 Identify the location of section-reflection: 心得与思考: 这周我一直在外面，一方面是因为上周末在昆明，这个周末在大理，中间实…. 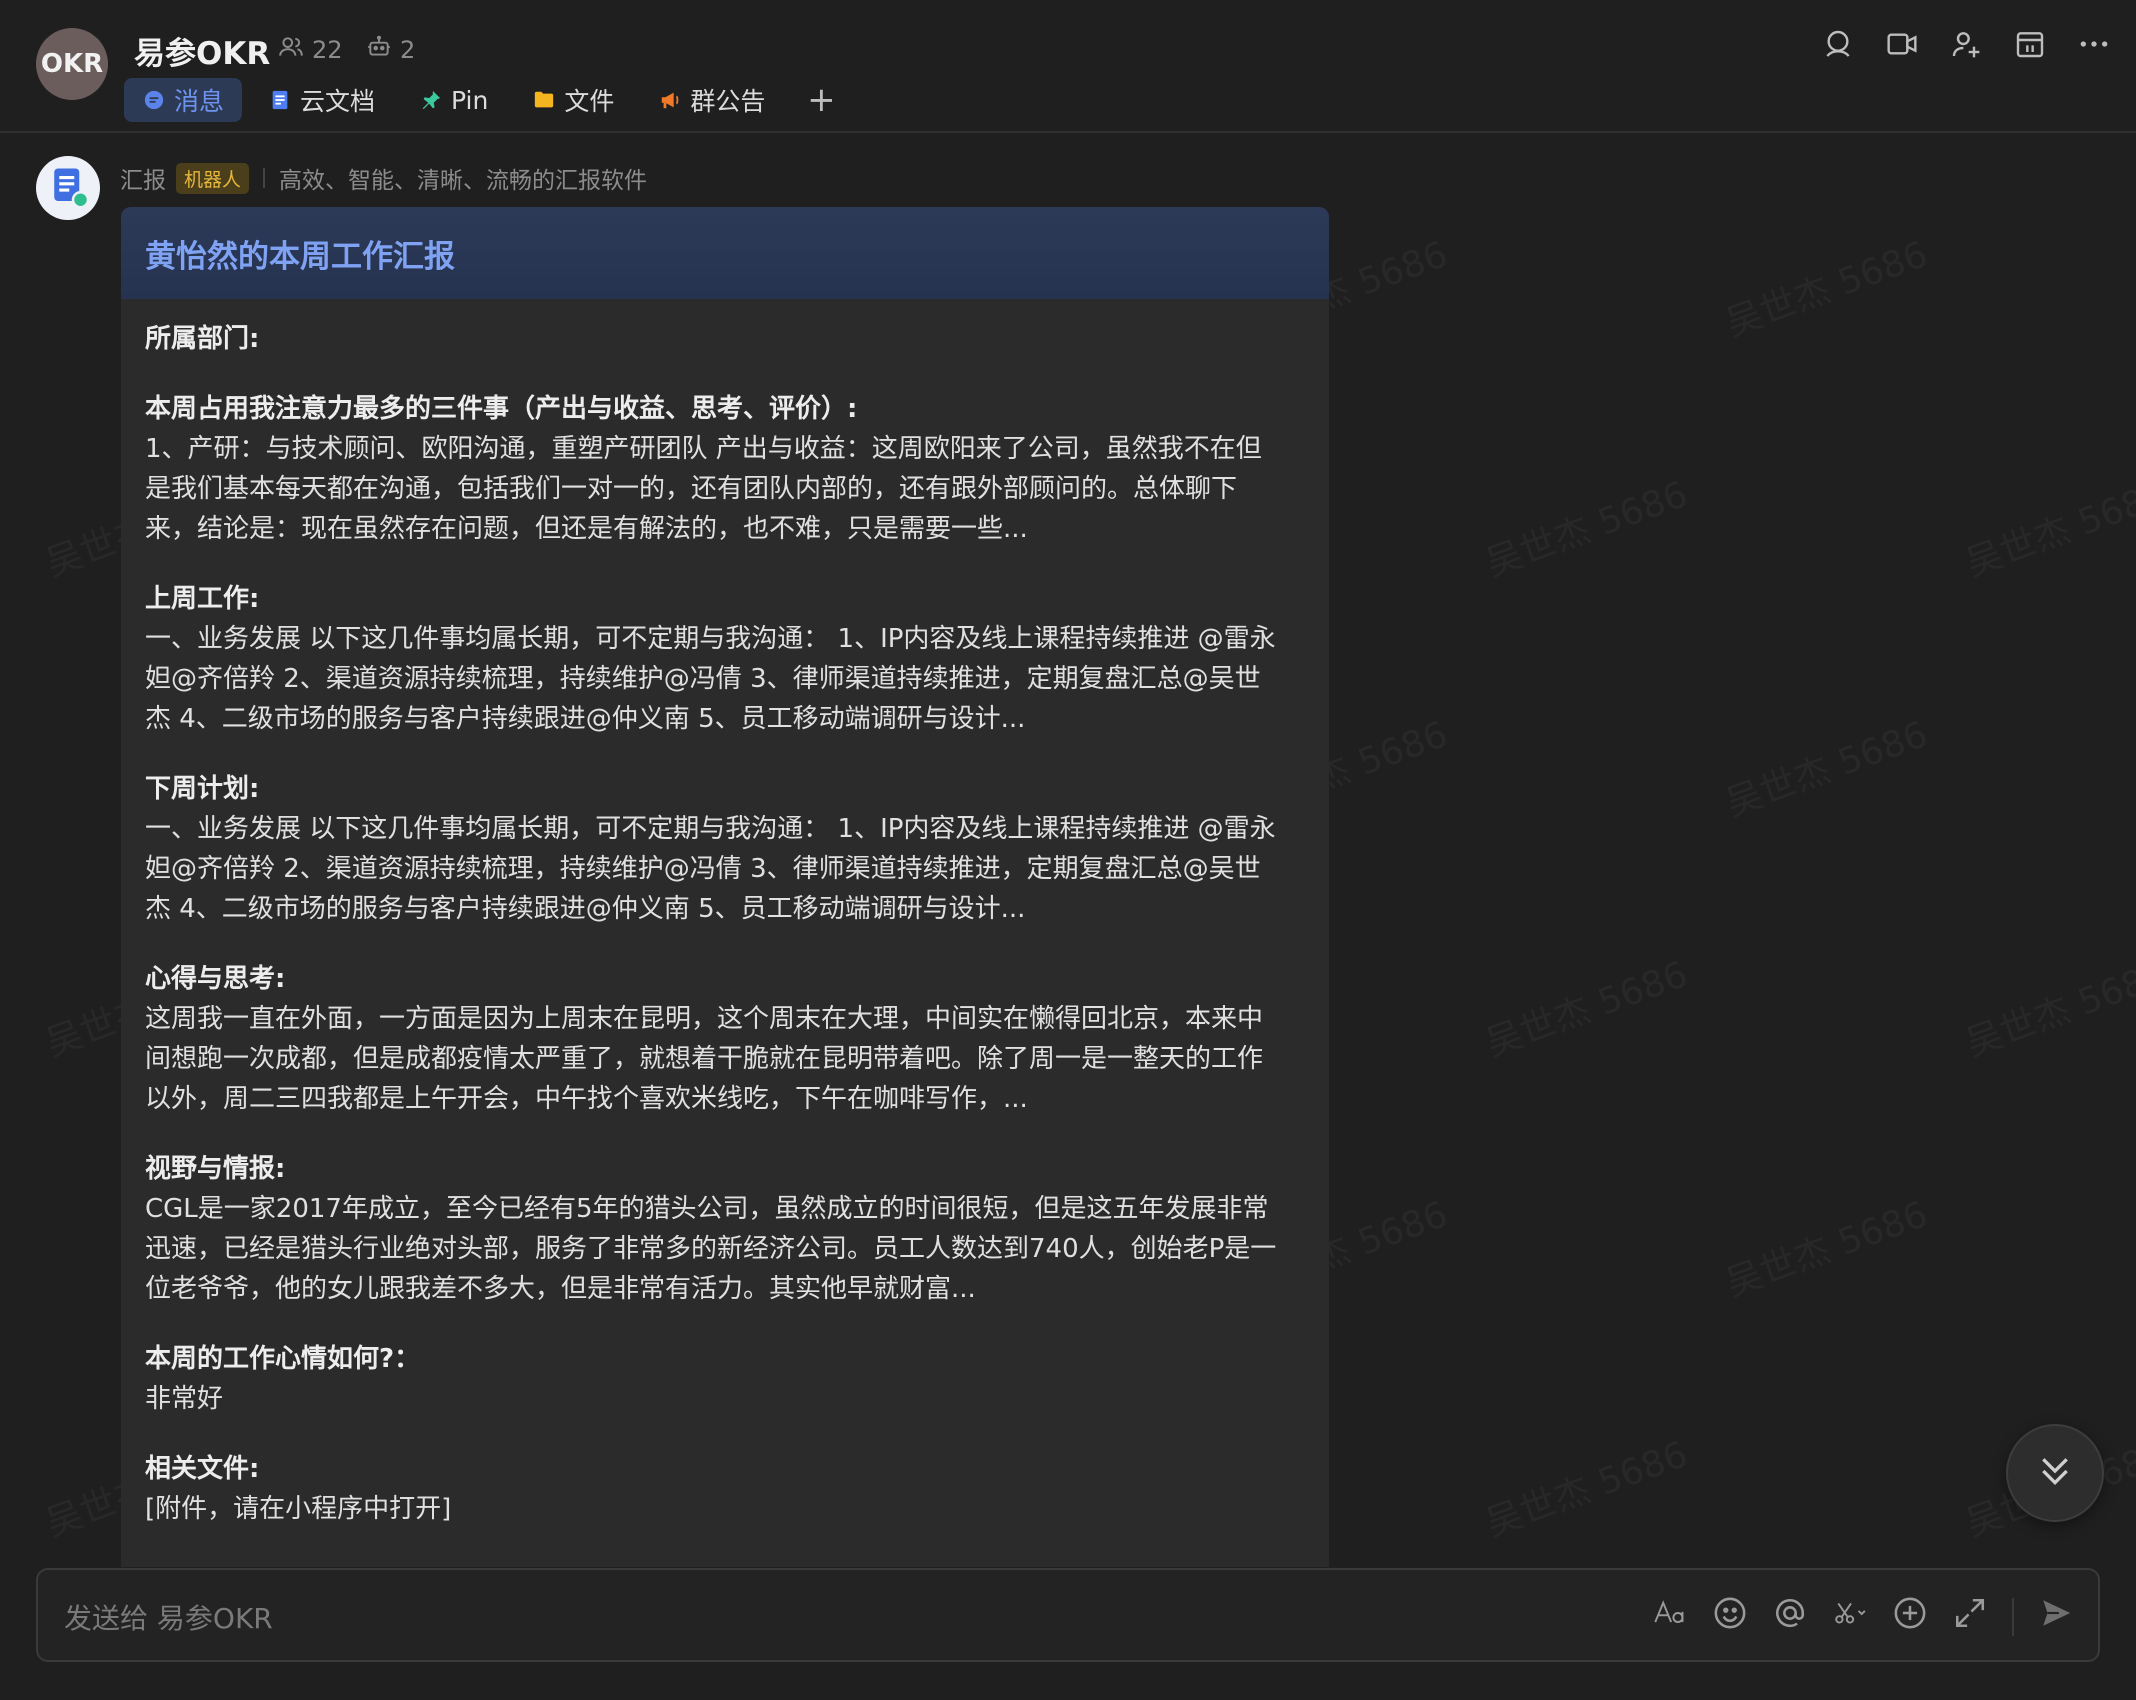
(725, 1039).